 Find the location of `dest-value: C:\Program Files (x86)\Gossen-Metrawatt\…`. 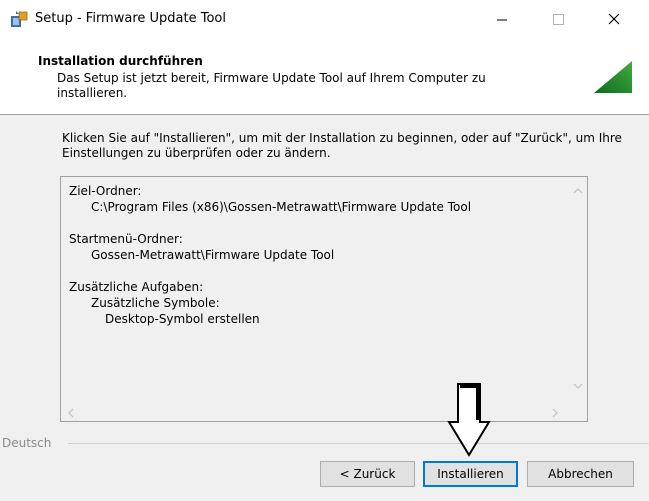

dest-value: C:\Program Files (x86)\Gossen-Metrawatt\… is located at coordinates (281, 207).